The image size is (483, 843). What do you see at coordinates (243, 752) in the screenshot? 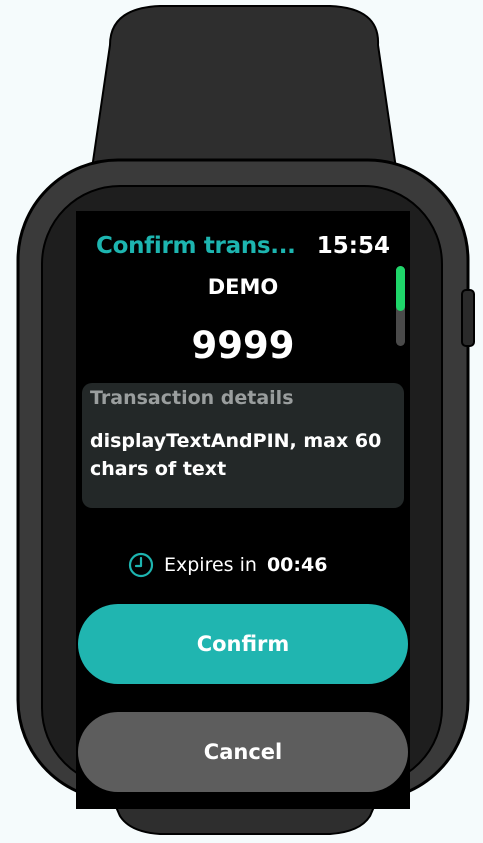
I see `cancel-button: Cancel` at bounding box center [243, 752].